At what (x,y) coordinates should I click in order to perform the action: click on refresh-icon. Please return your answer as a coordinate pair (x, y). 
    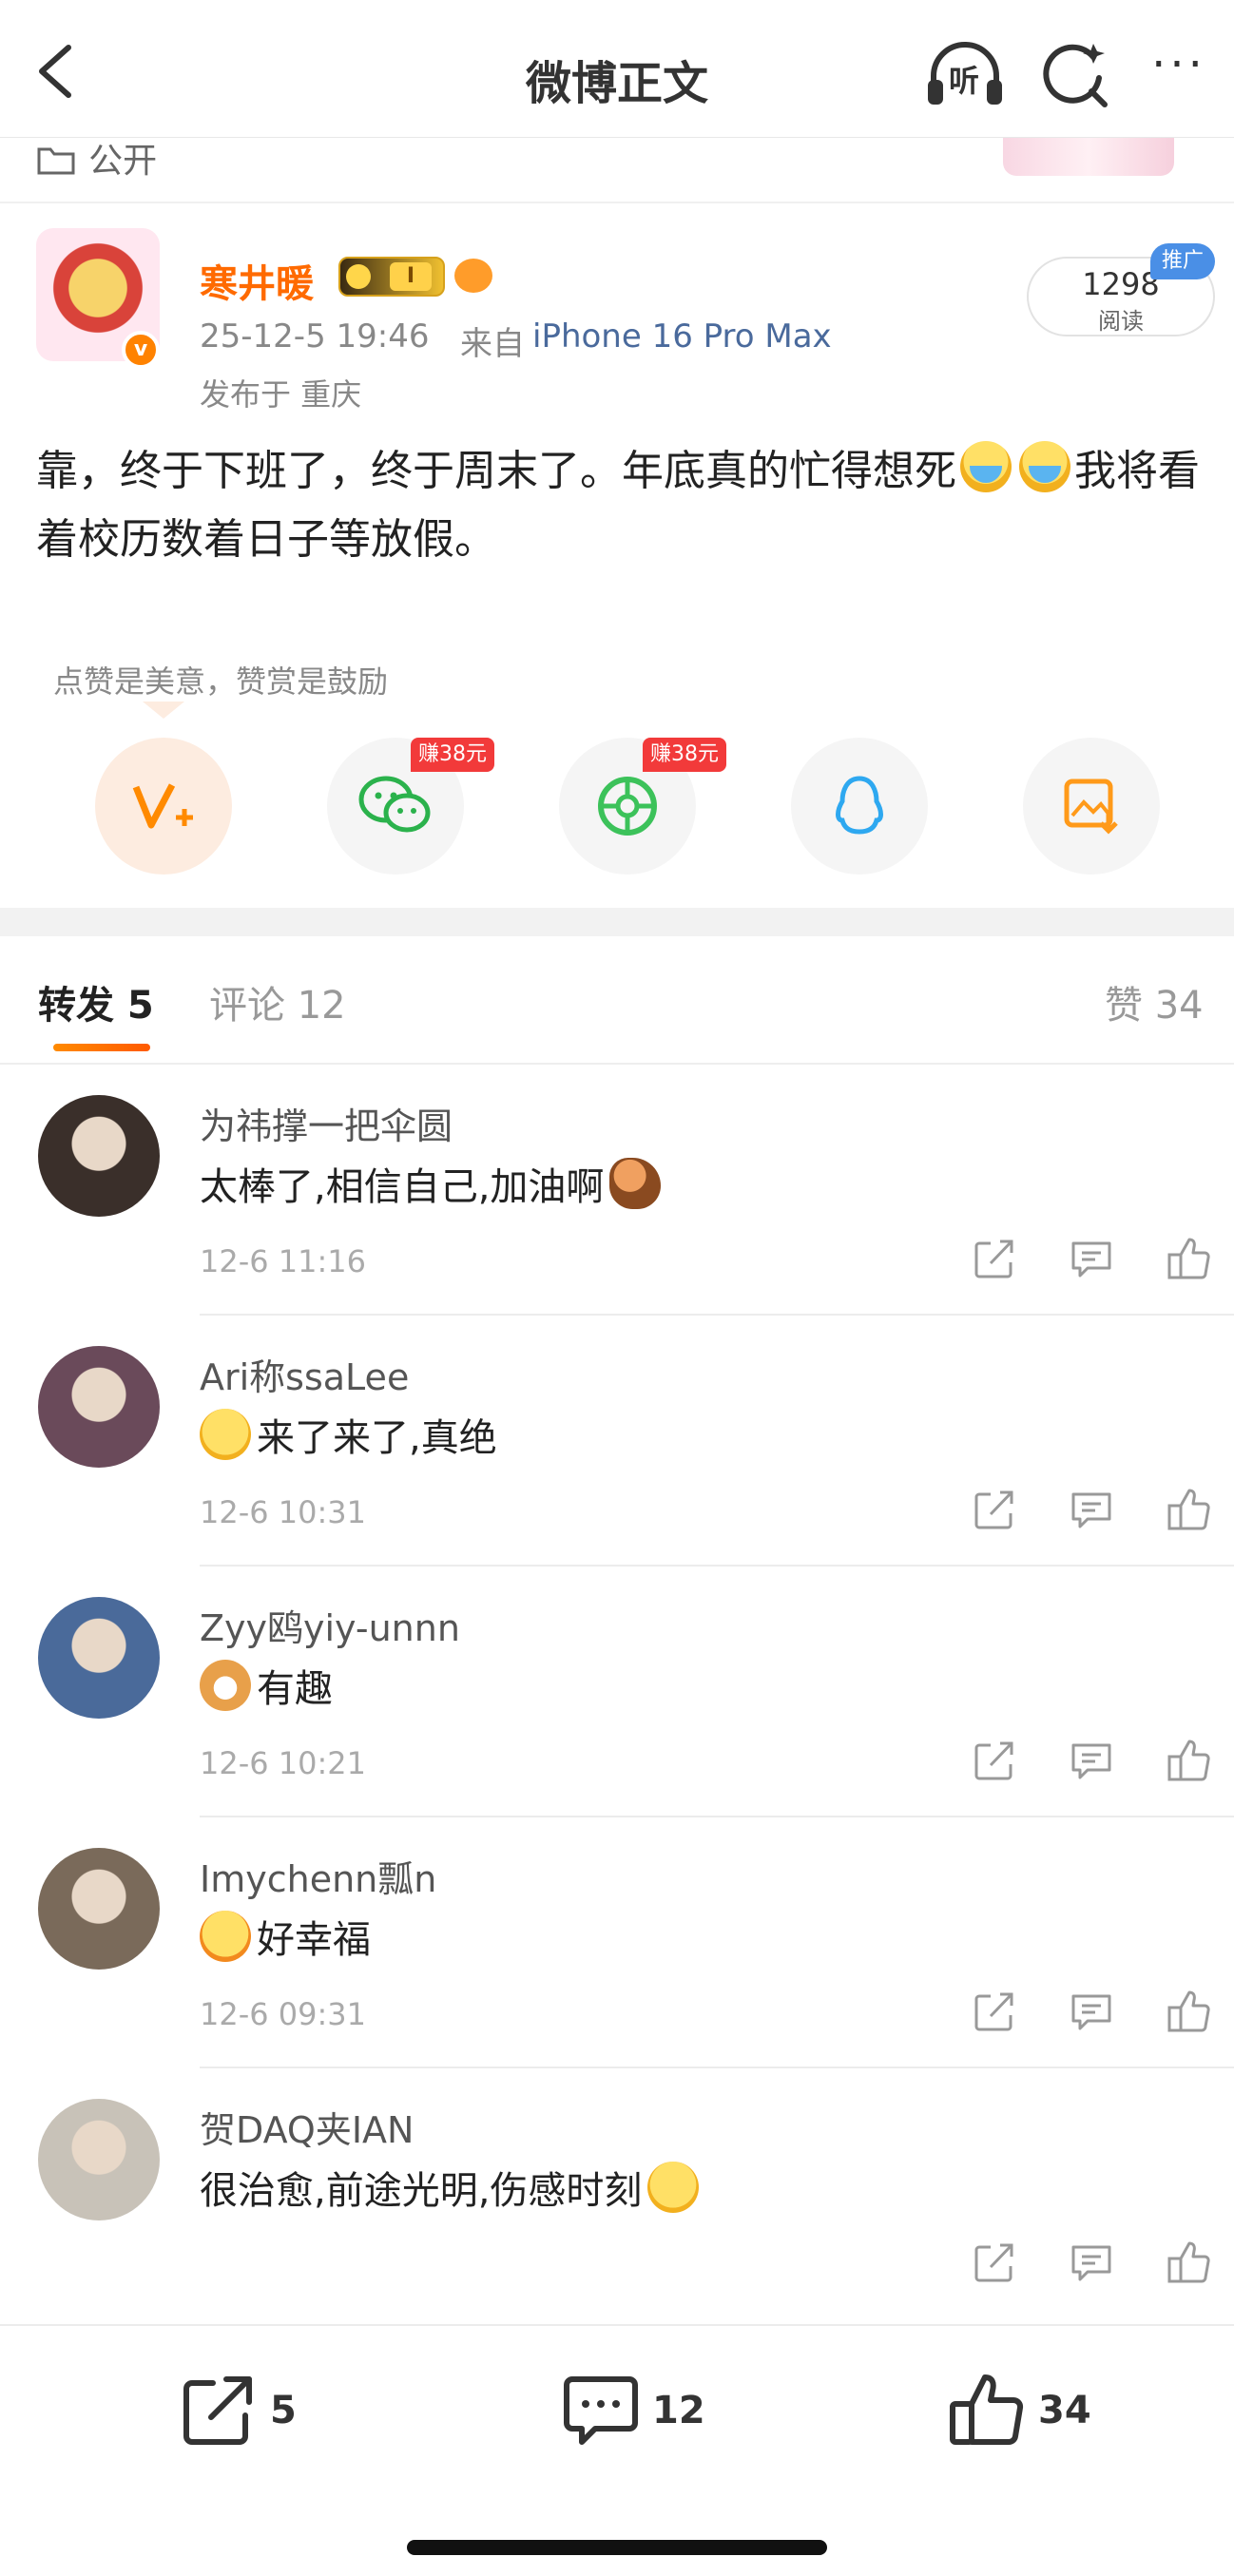
    Looking at the image, I should click on (1075, 76).